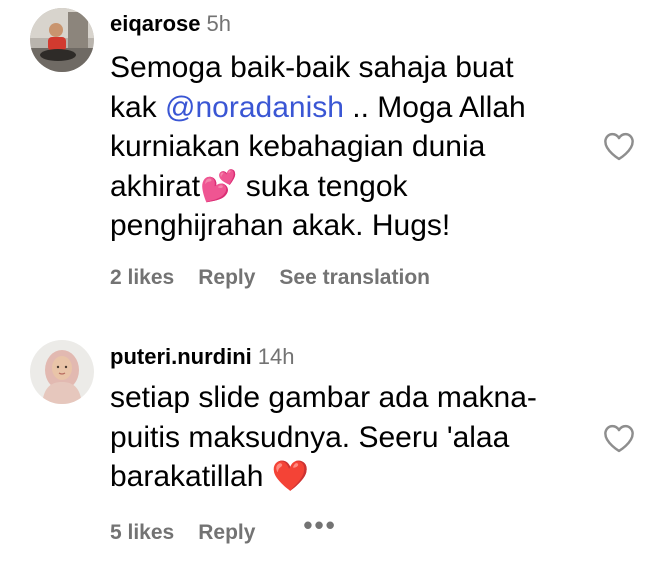 The image size is (658, 582). Describe the element at coordinates (350, 108) in the screenshot. I see `comment-line: kak @noradanish .. Moga Allah` at that location.